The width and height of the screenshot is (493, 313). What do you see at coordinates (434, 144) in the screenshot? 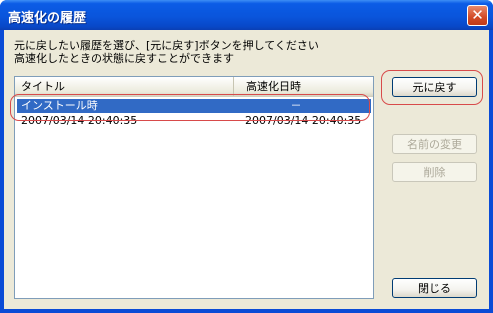
I see `rename-button: 名前の変更` at bounding box center [434, 144].